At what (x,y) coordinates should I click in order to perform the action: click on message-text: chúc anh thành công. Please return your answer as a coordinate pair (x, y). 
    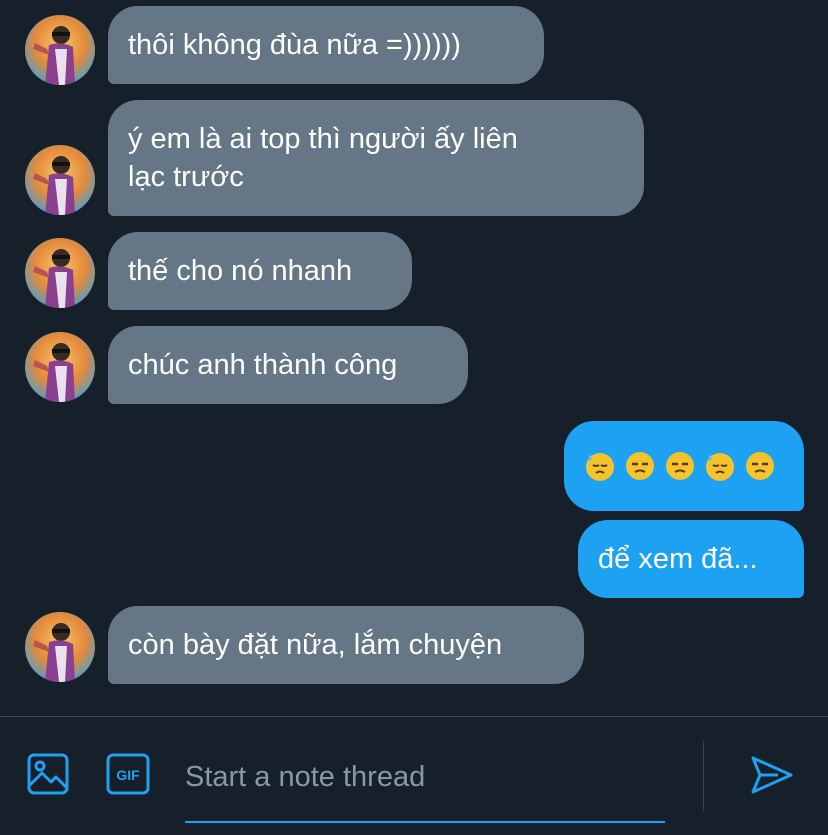
    Looking at the image, I should click on (263, 365).